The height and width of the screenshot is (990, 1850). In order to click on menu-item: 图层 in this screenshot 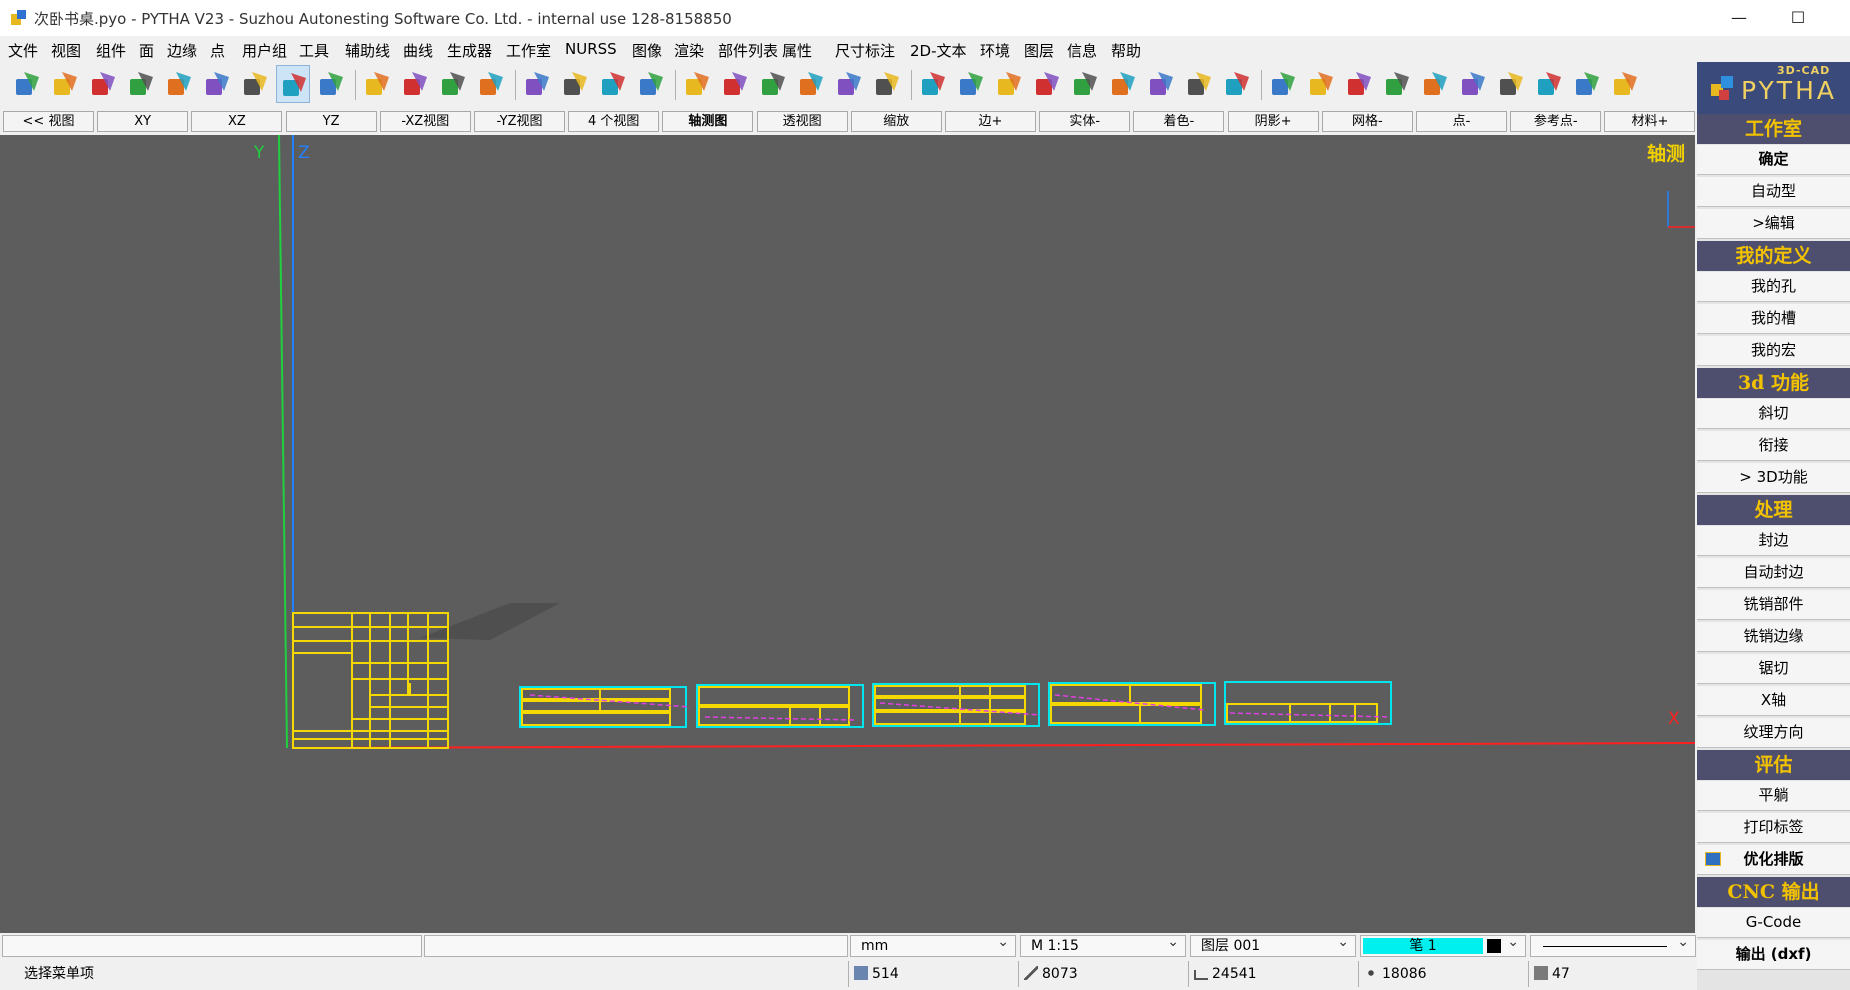, I will do `click(1039, 50)`.